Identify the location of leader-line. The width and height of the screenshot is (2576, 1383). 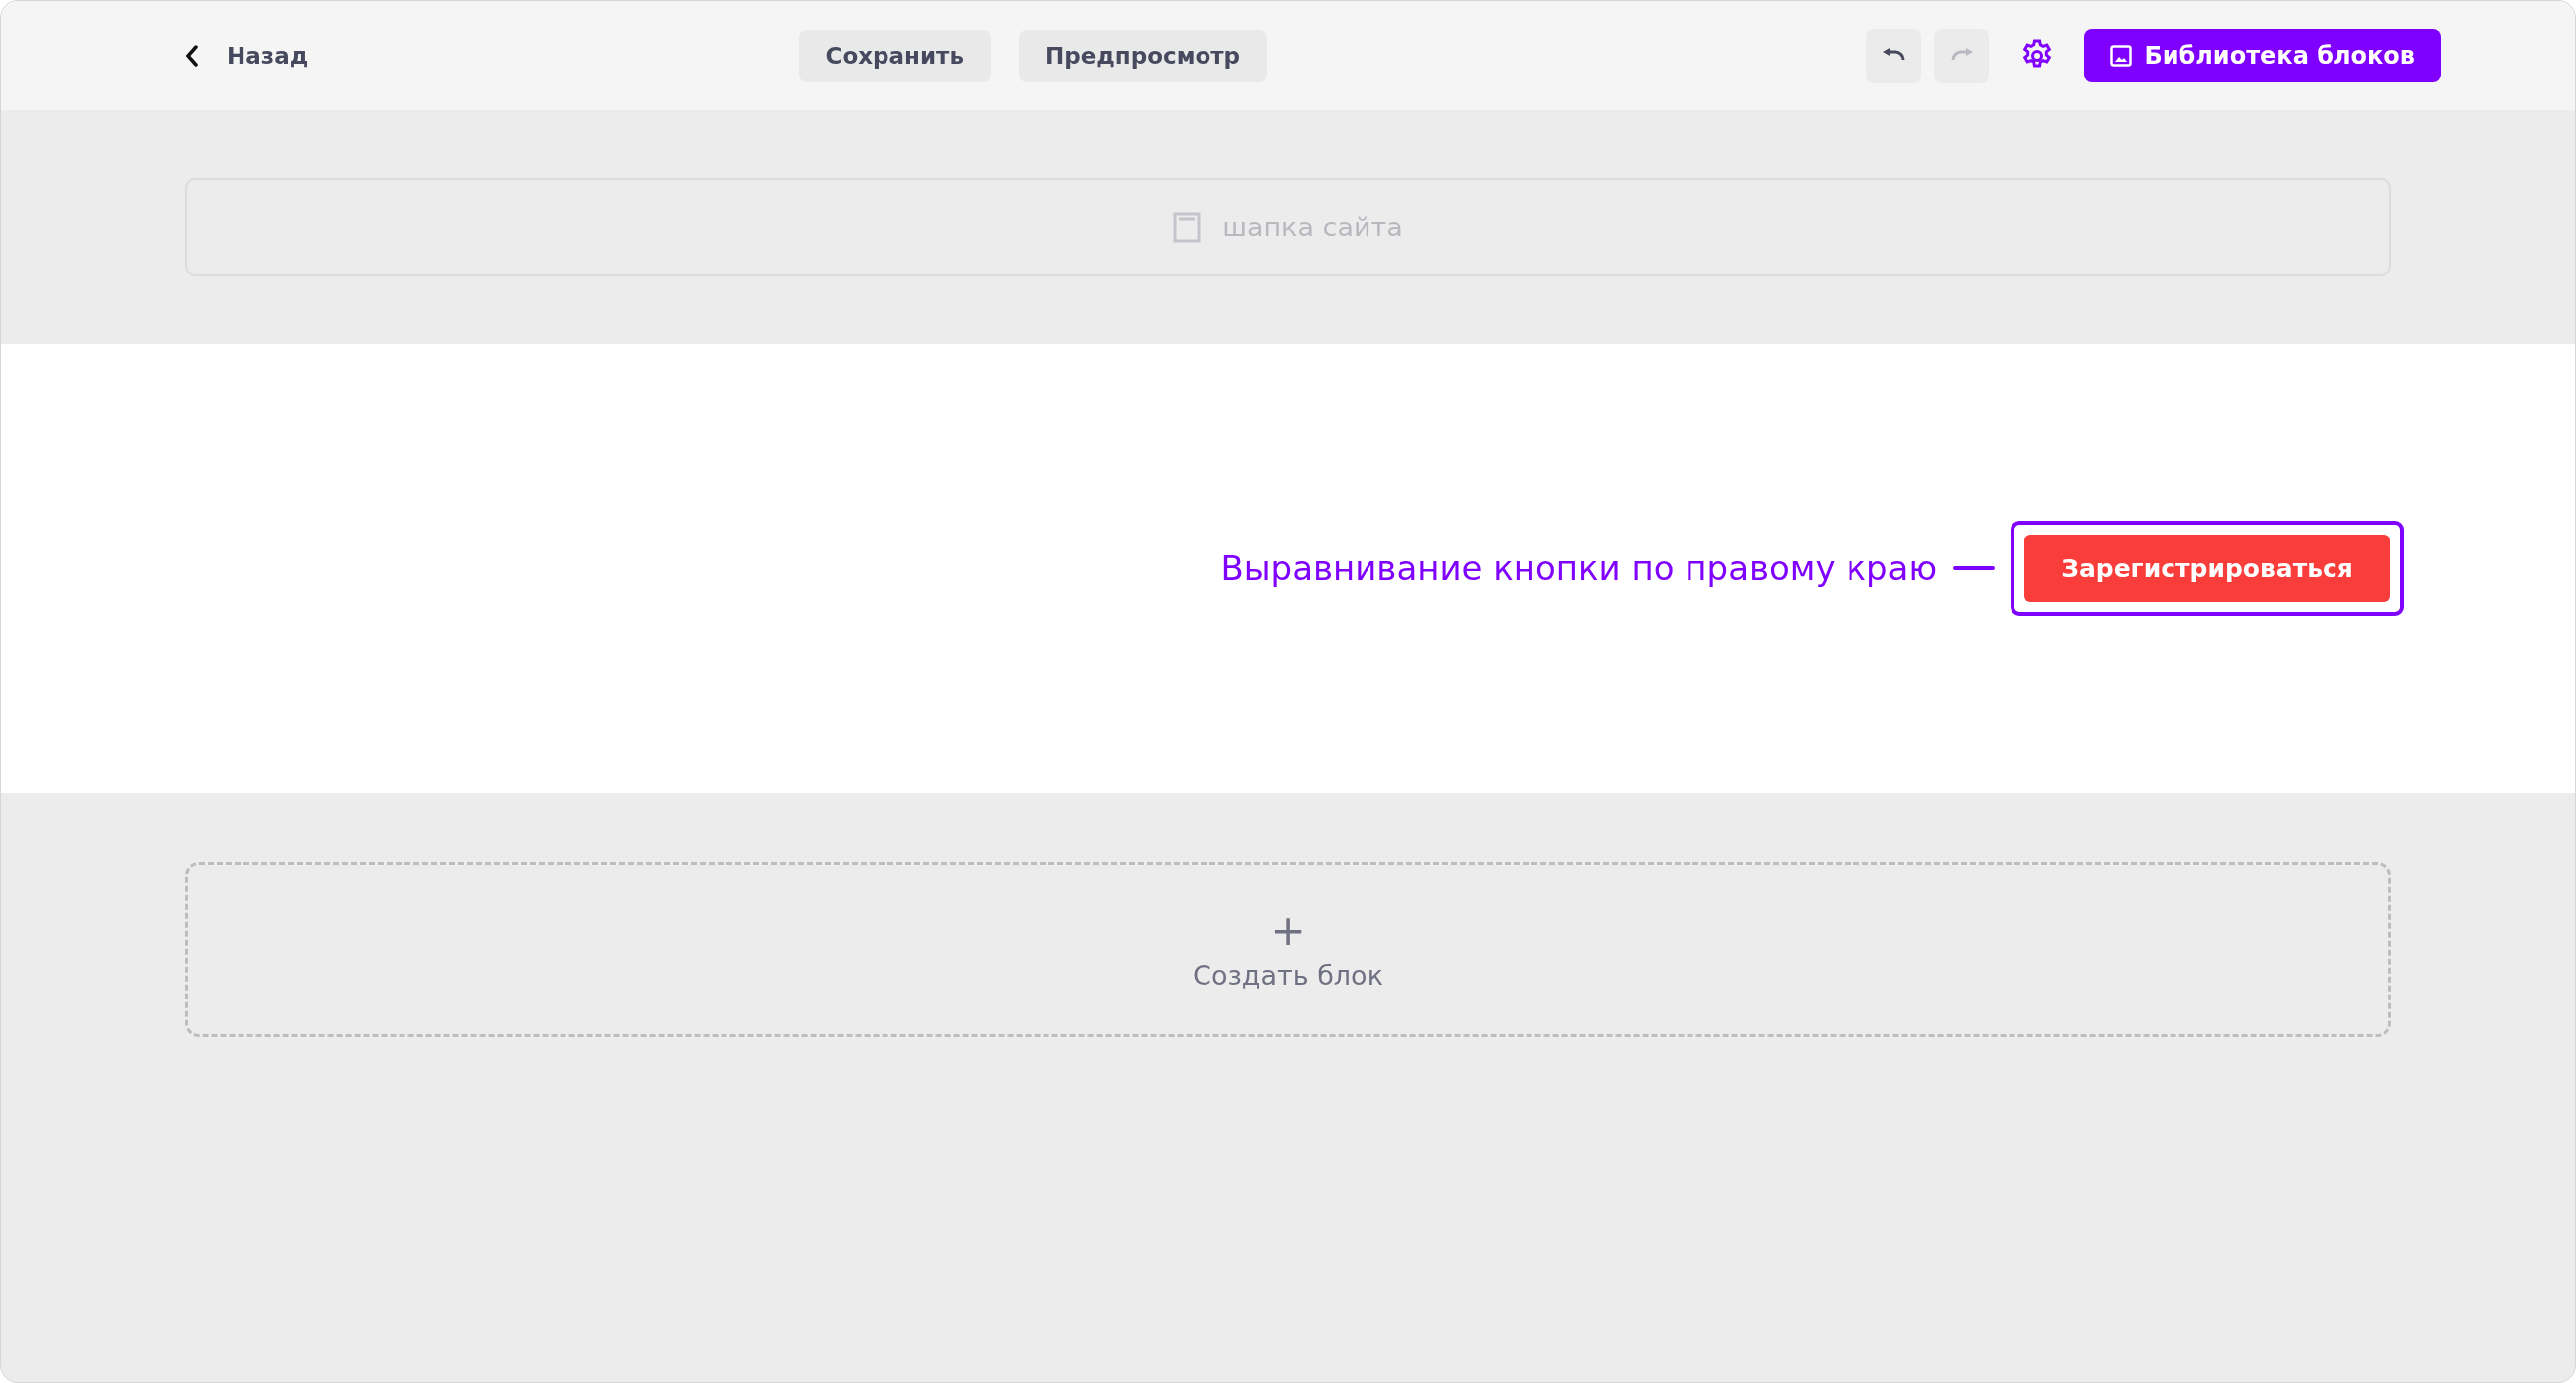
(1974, 568).